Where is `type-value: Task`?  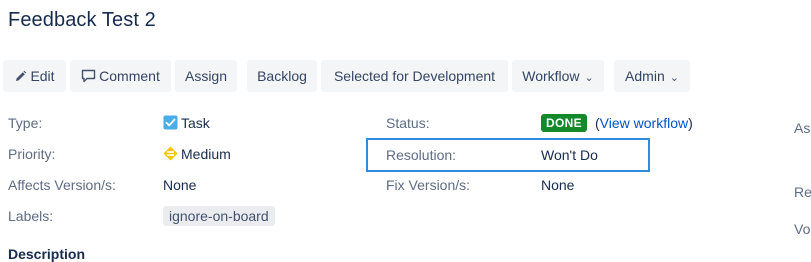 type-value: Task is located at coordinates (186, 124).